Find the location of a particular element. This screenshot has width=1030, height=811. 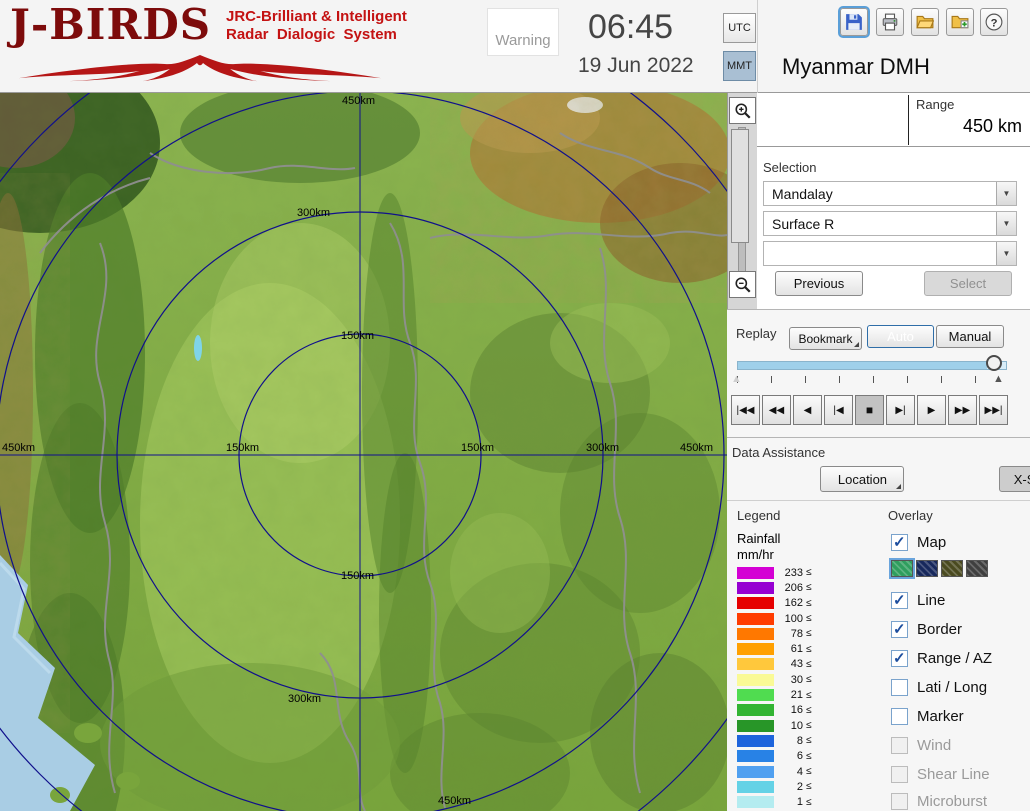

save-button is located at coordinates (854, 22).